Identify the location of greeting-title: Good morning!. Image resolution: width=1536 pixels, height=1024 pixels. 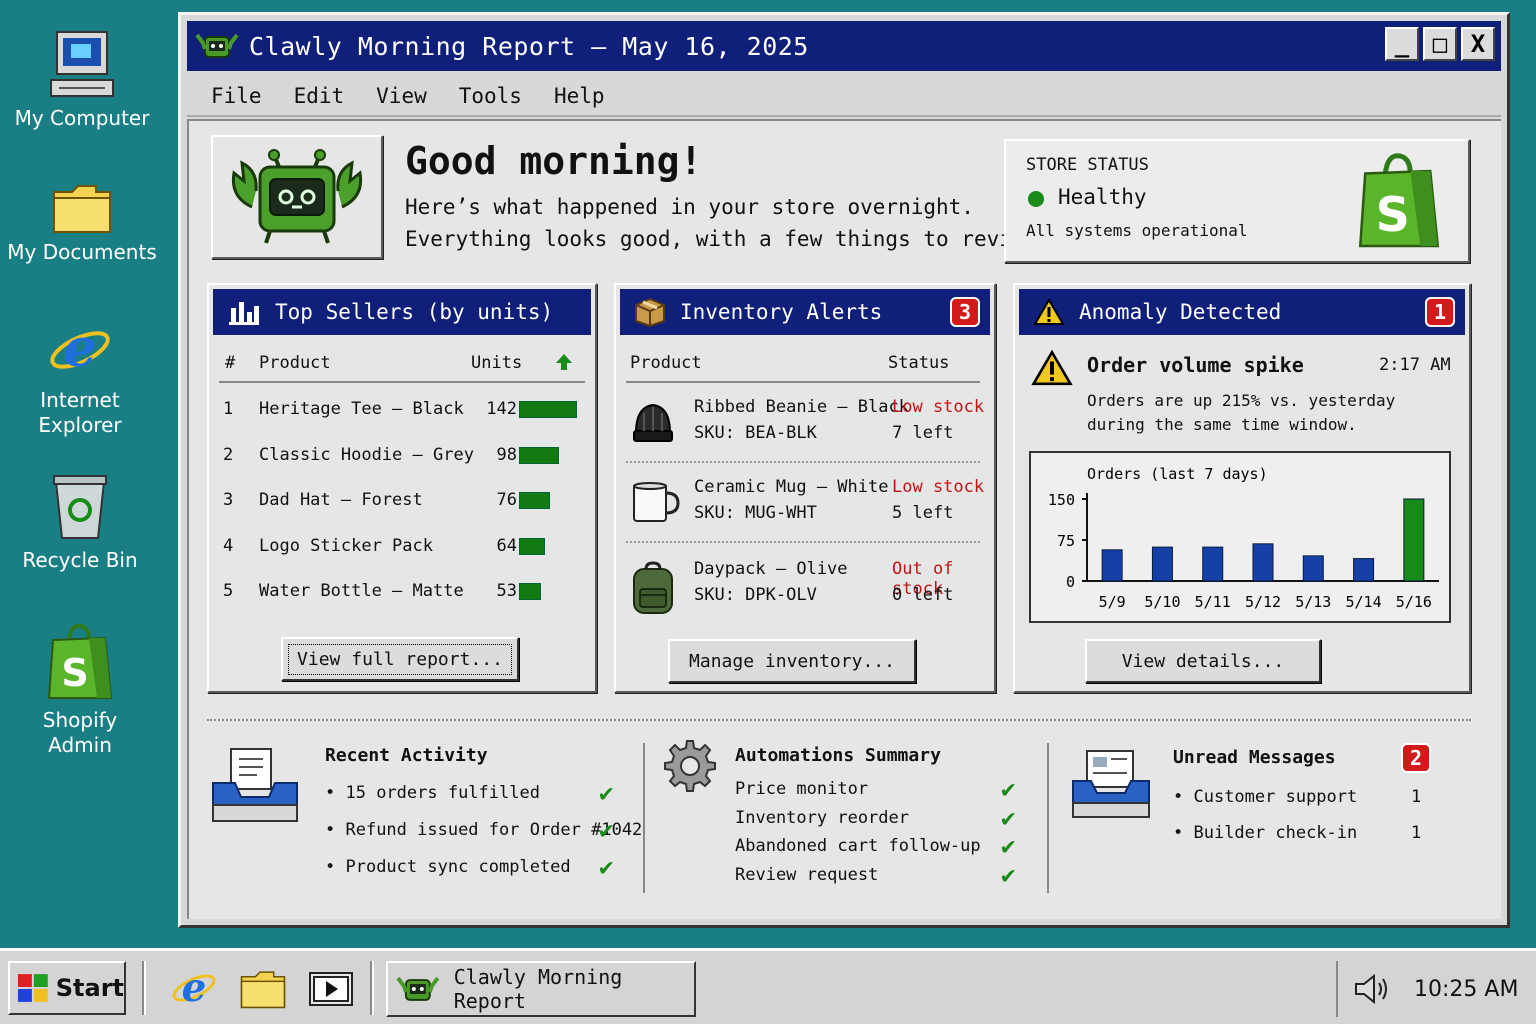
(554, 161).